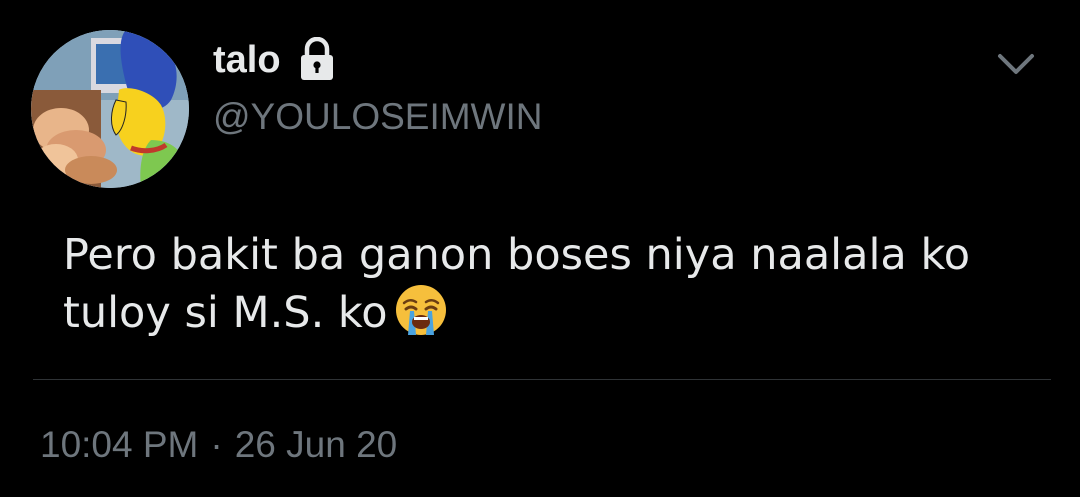 This screenshot has width=1080, height=497. Describe the element at coordinates (542, 379) in the screenshot. I see `divider` at that location.